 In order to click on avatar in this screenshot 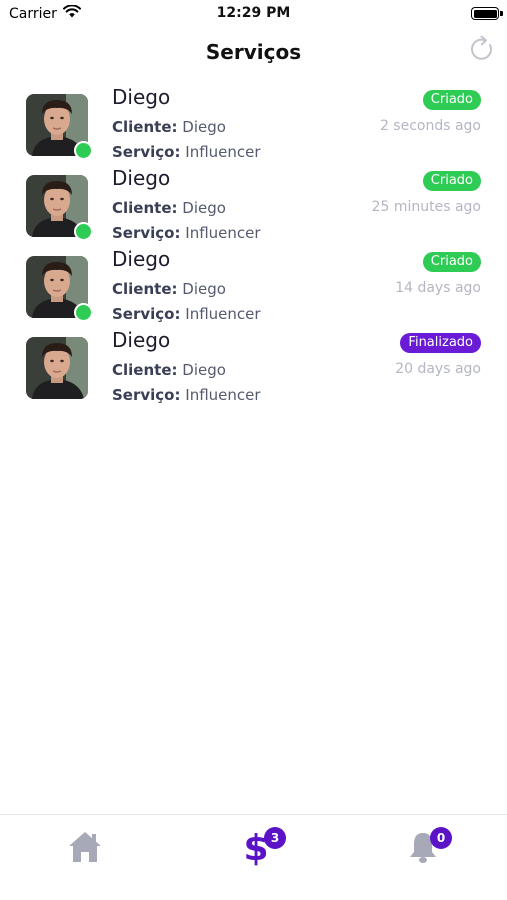, I will do `click(57, 368)`.